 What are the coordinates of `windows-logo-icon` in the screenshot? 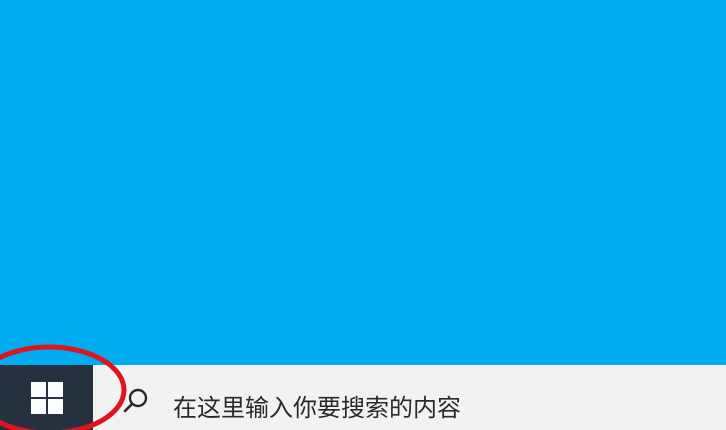 It's located at (46, 397).